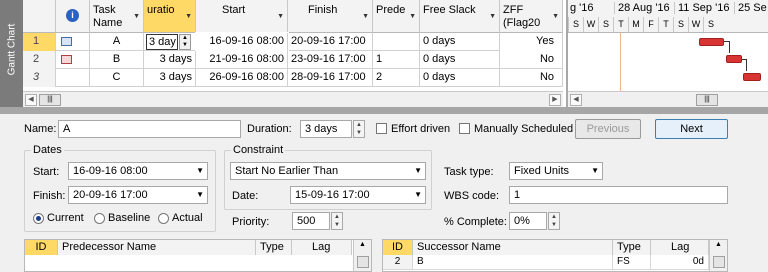  I want to click on task-name-cell: C, so click(117, 78).